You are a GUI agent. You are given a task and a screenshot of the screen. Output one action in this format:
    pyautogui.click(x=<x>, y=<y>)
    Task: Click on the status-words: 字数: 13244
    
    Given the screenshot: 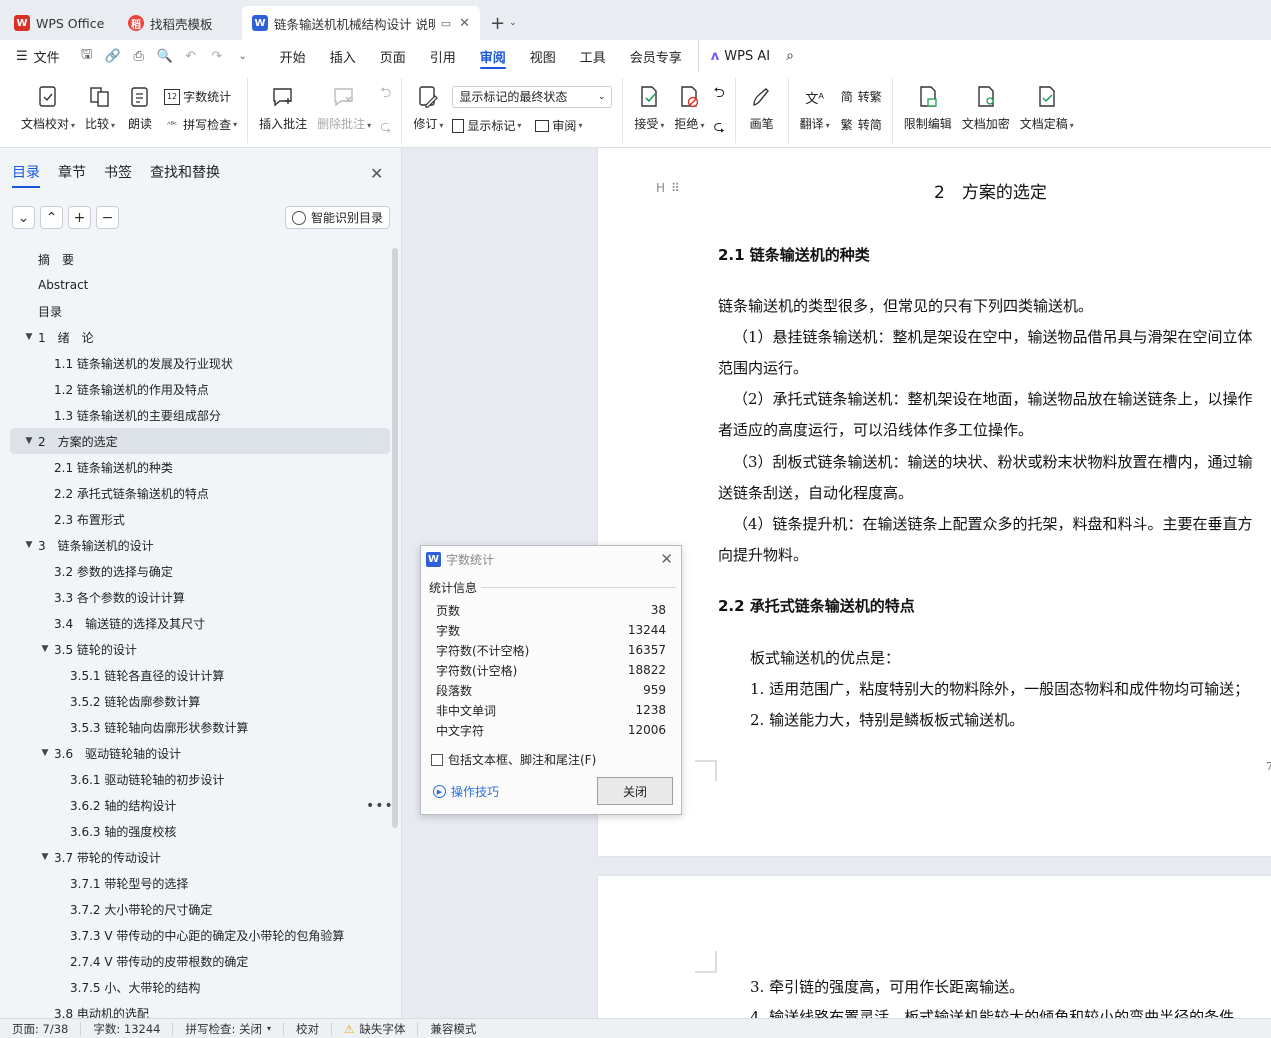 What is the action you would take?
    pyautogui.click(x=127, y=1028)
    